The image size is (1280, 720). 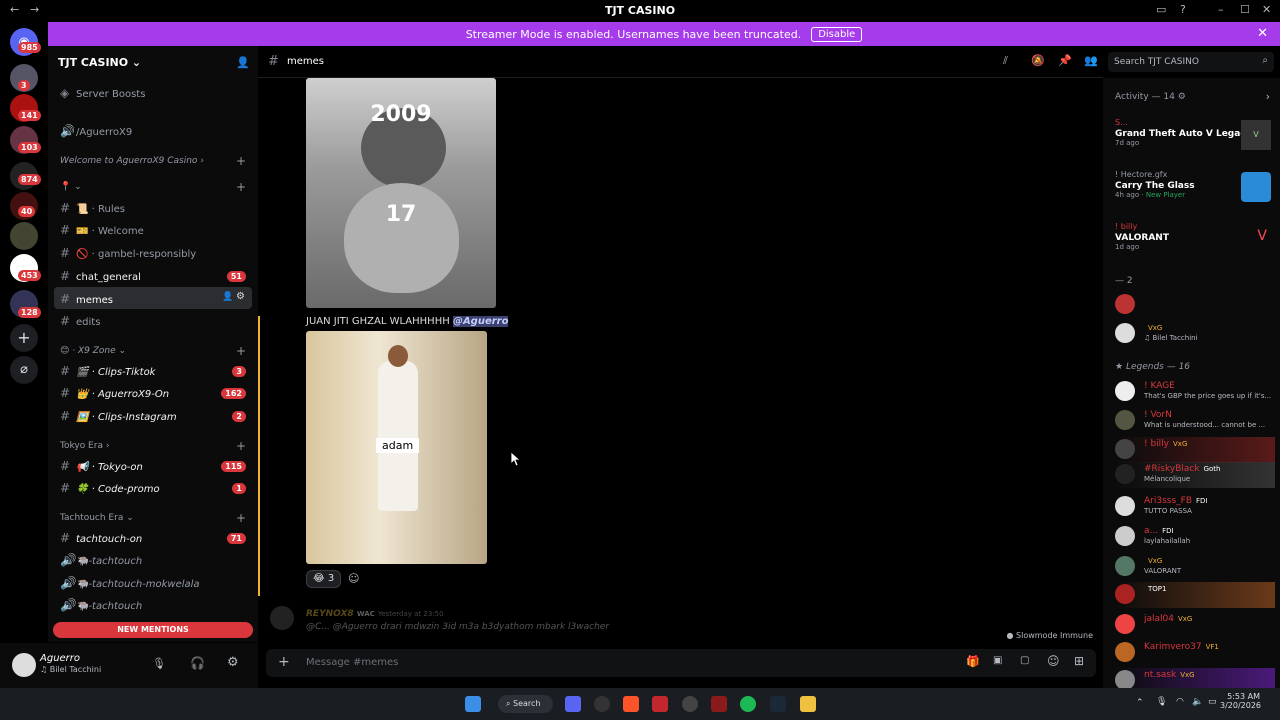 What do you see at coordinates (1195, 537) in the screenshot?
I see `member-item: a... FDI laylahailallah` at bounding box center [1195, 537].